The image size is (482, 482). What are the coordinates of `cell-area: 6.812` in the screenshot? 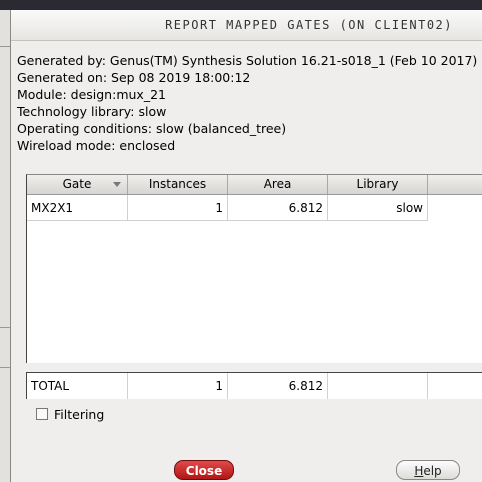 It's located at (278, 208).